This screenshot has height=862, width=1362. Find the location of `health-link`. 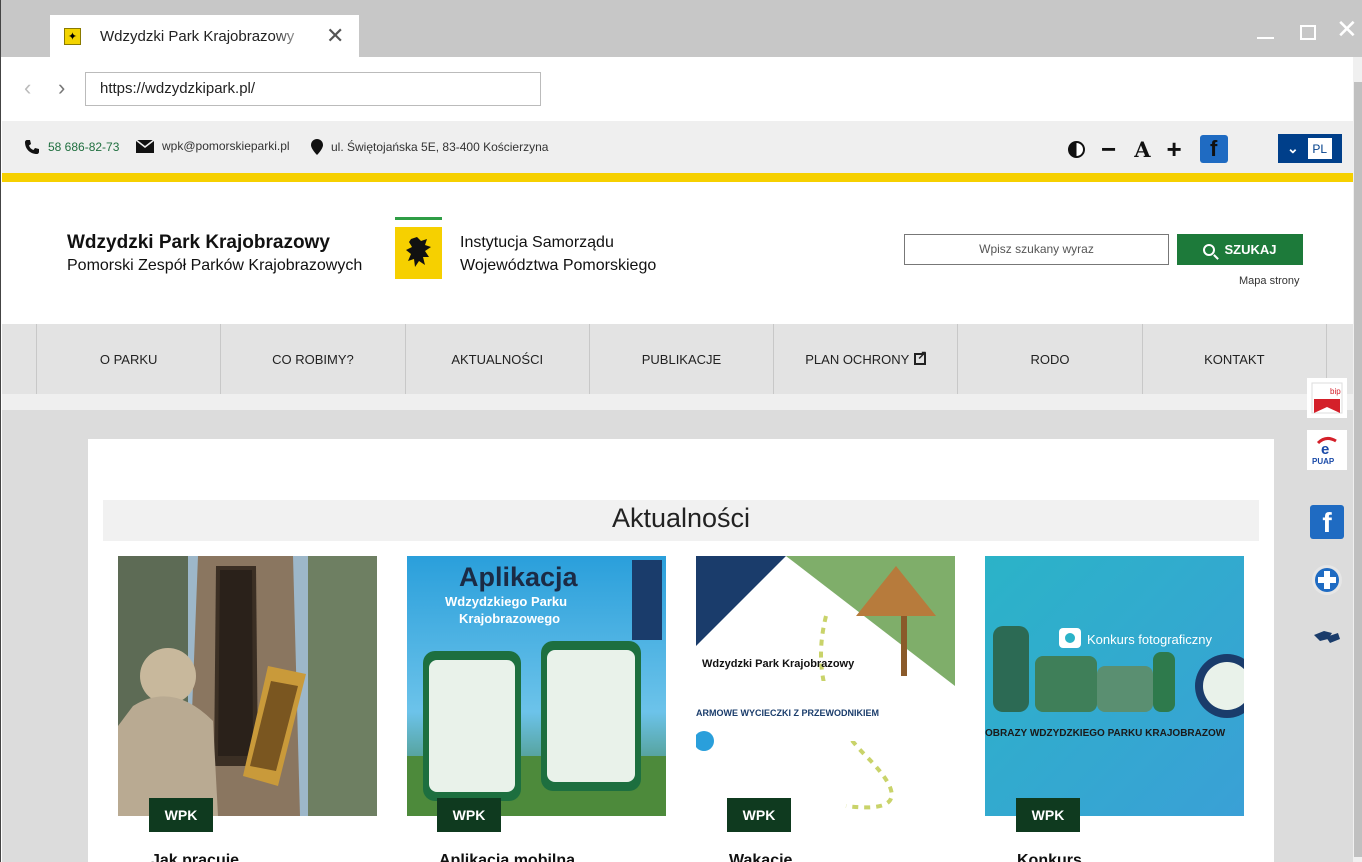

health-link is located at coordinates (1327, 580).